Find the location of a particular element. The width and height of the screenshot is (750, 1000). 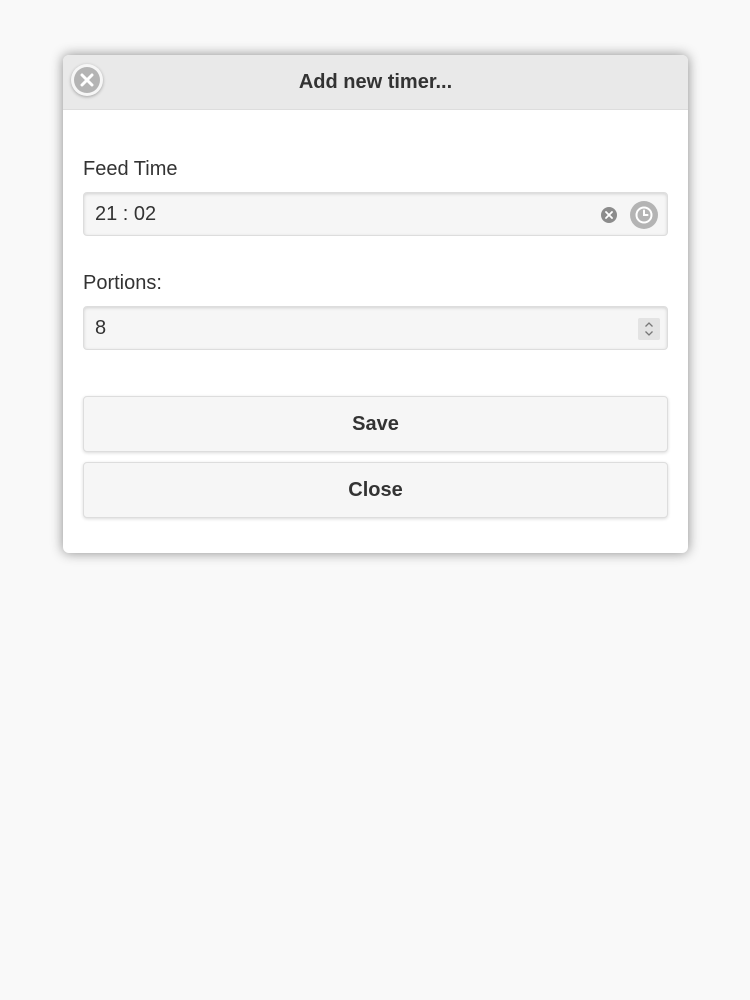

feed-time-value: 21 : 02 is located at coordinates (375, 214).